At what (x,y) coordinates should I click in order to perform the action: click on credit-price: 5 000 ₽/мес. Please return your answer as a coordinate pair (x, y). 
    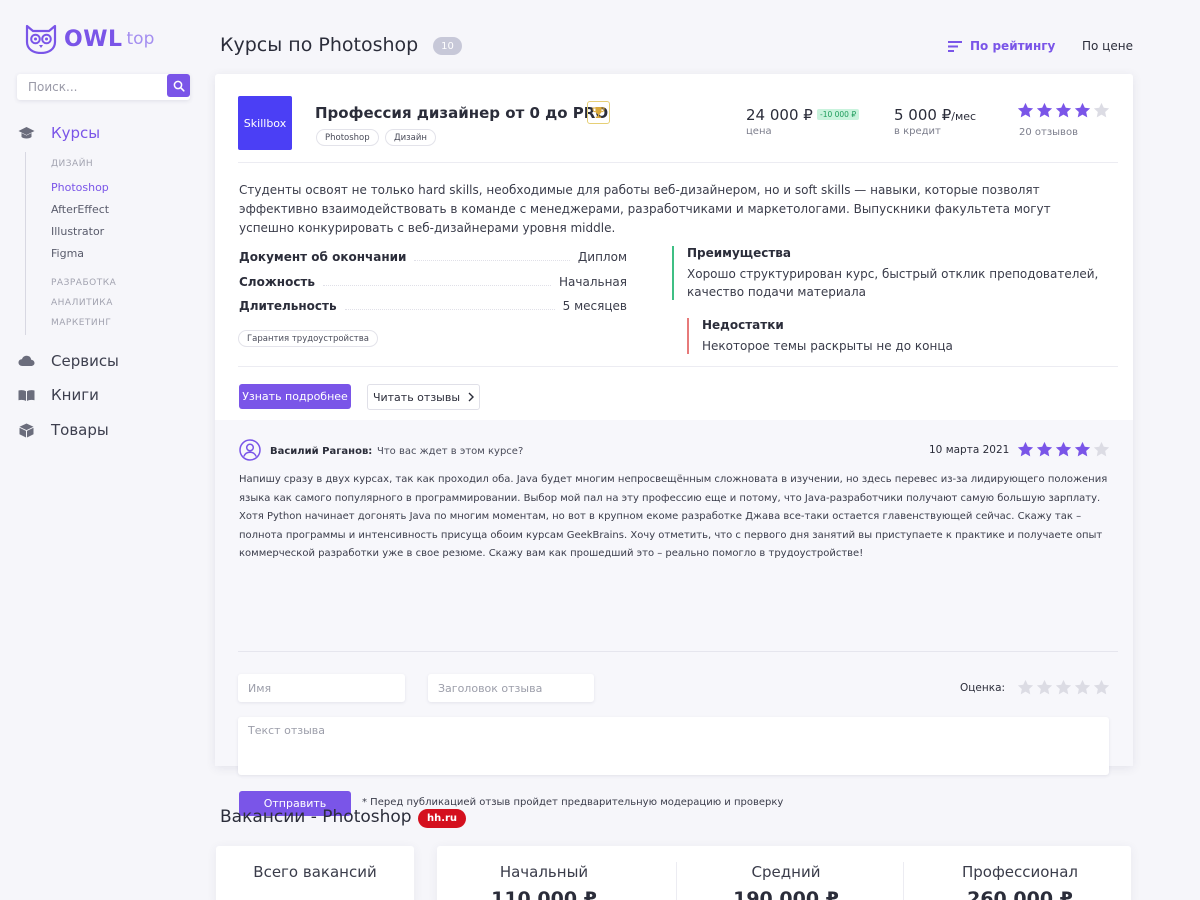
    Looking at the image, I should click on (935, 115).